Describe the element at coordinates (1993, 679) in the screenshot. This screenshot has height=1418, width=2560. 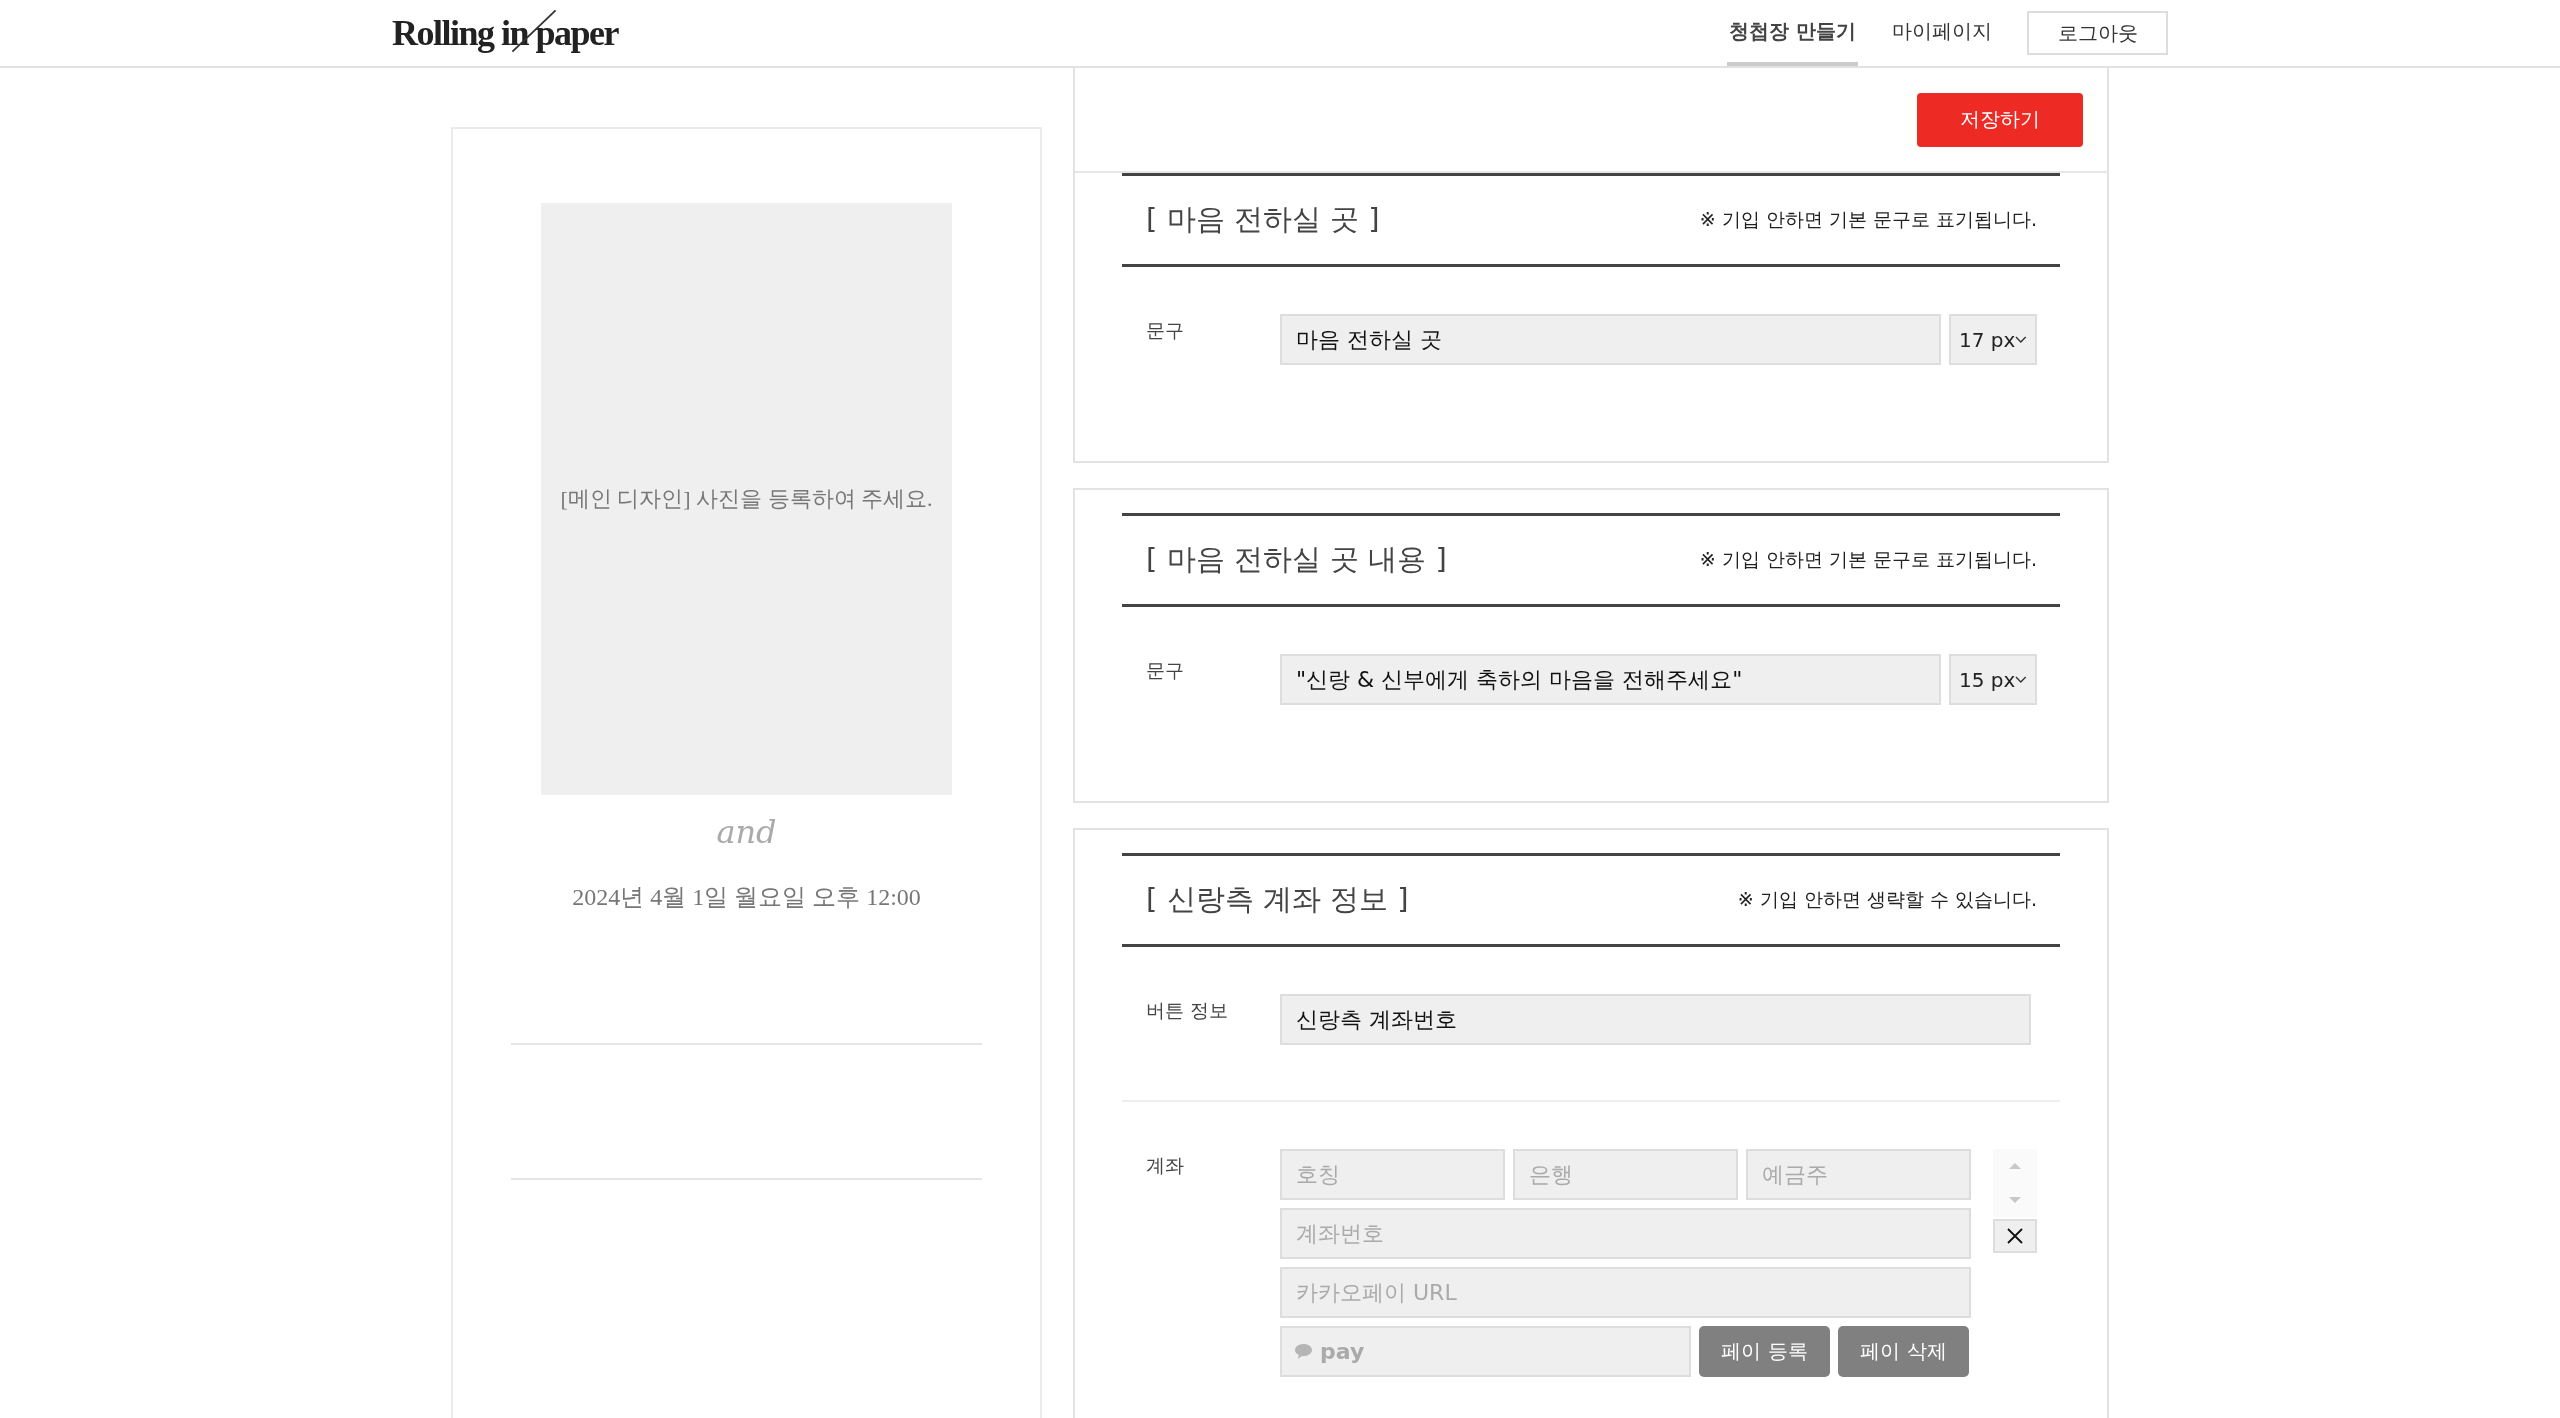
I see `size-select: 15 px` at that location.